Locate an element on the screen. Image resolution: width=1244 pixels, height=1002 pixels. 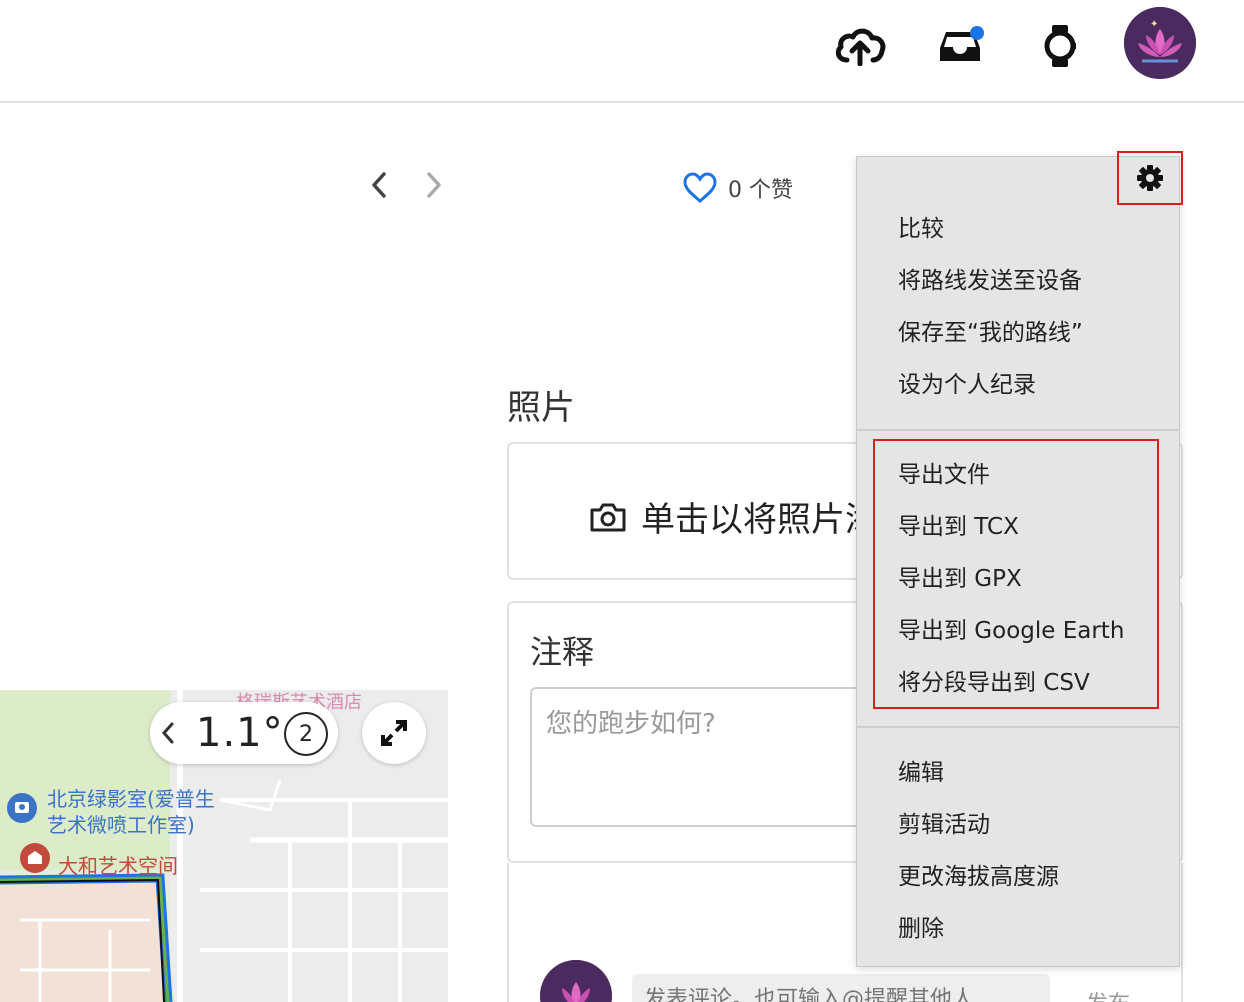
menu-item-edit: 编辑 is located at coordinates (921, 773).